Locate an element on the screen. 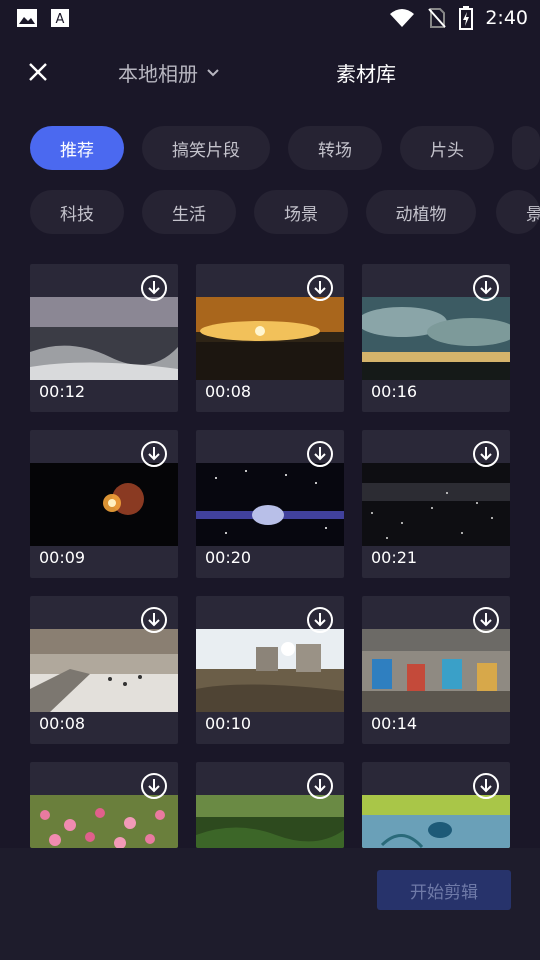  battery-charging-icon is located at coordinates (466, 18).